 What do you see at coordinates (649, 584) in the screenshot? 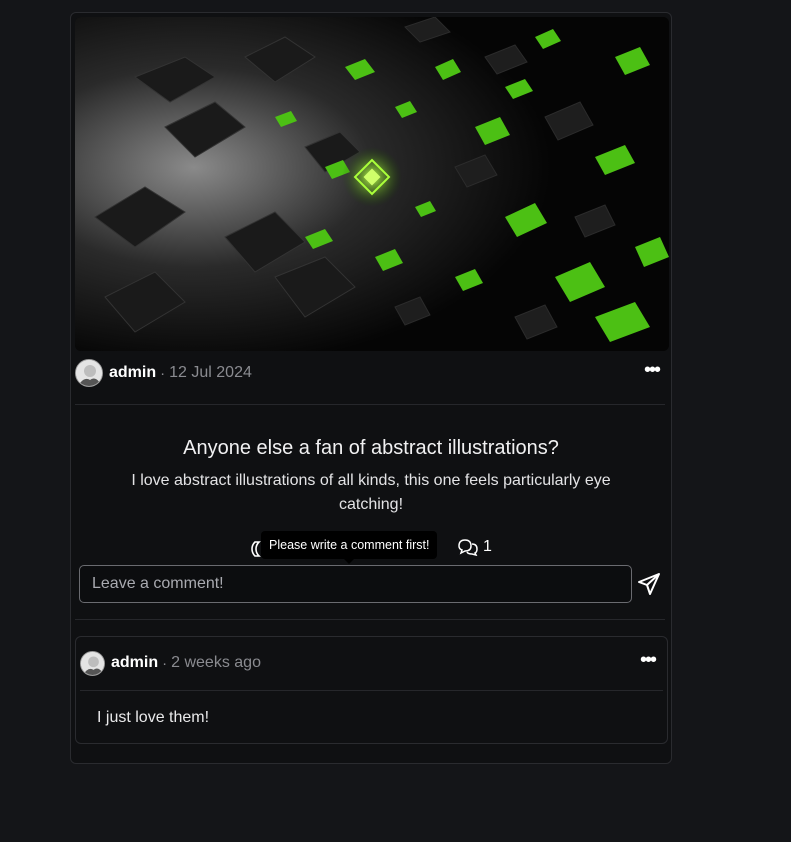
I see `send-icon` at bounding box center [649, 584].